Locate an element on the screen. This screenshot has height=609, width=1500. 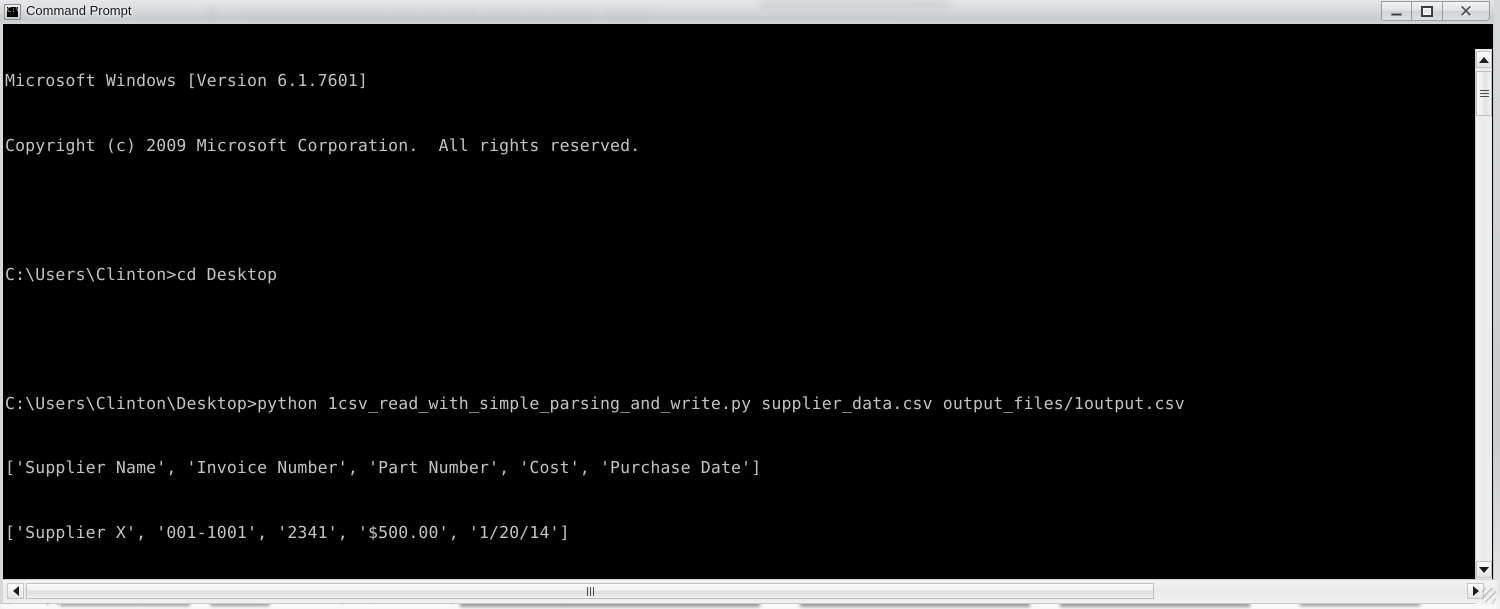
maximize-icon is located at coordinates (1427, 11).